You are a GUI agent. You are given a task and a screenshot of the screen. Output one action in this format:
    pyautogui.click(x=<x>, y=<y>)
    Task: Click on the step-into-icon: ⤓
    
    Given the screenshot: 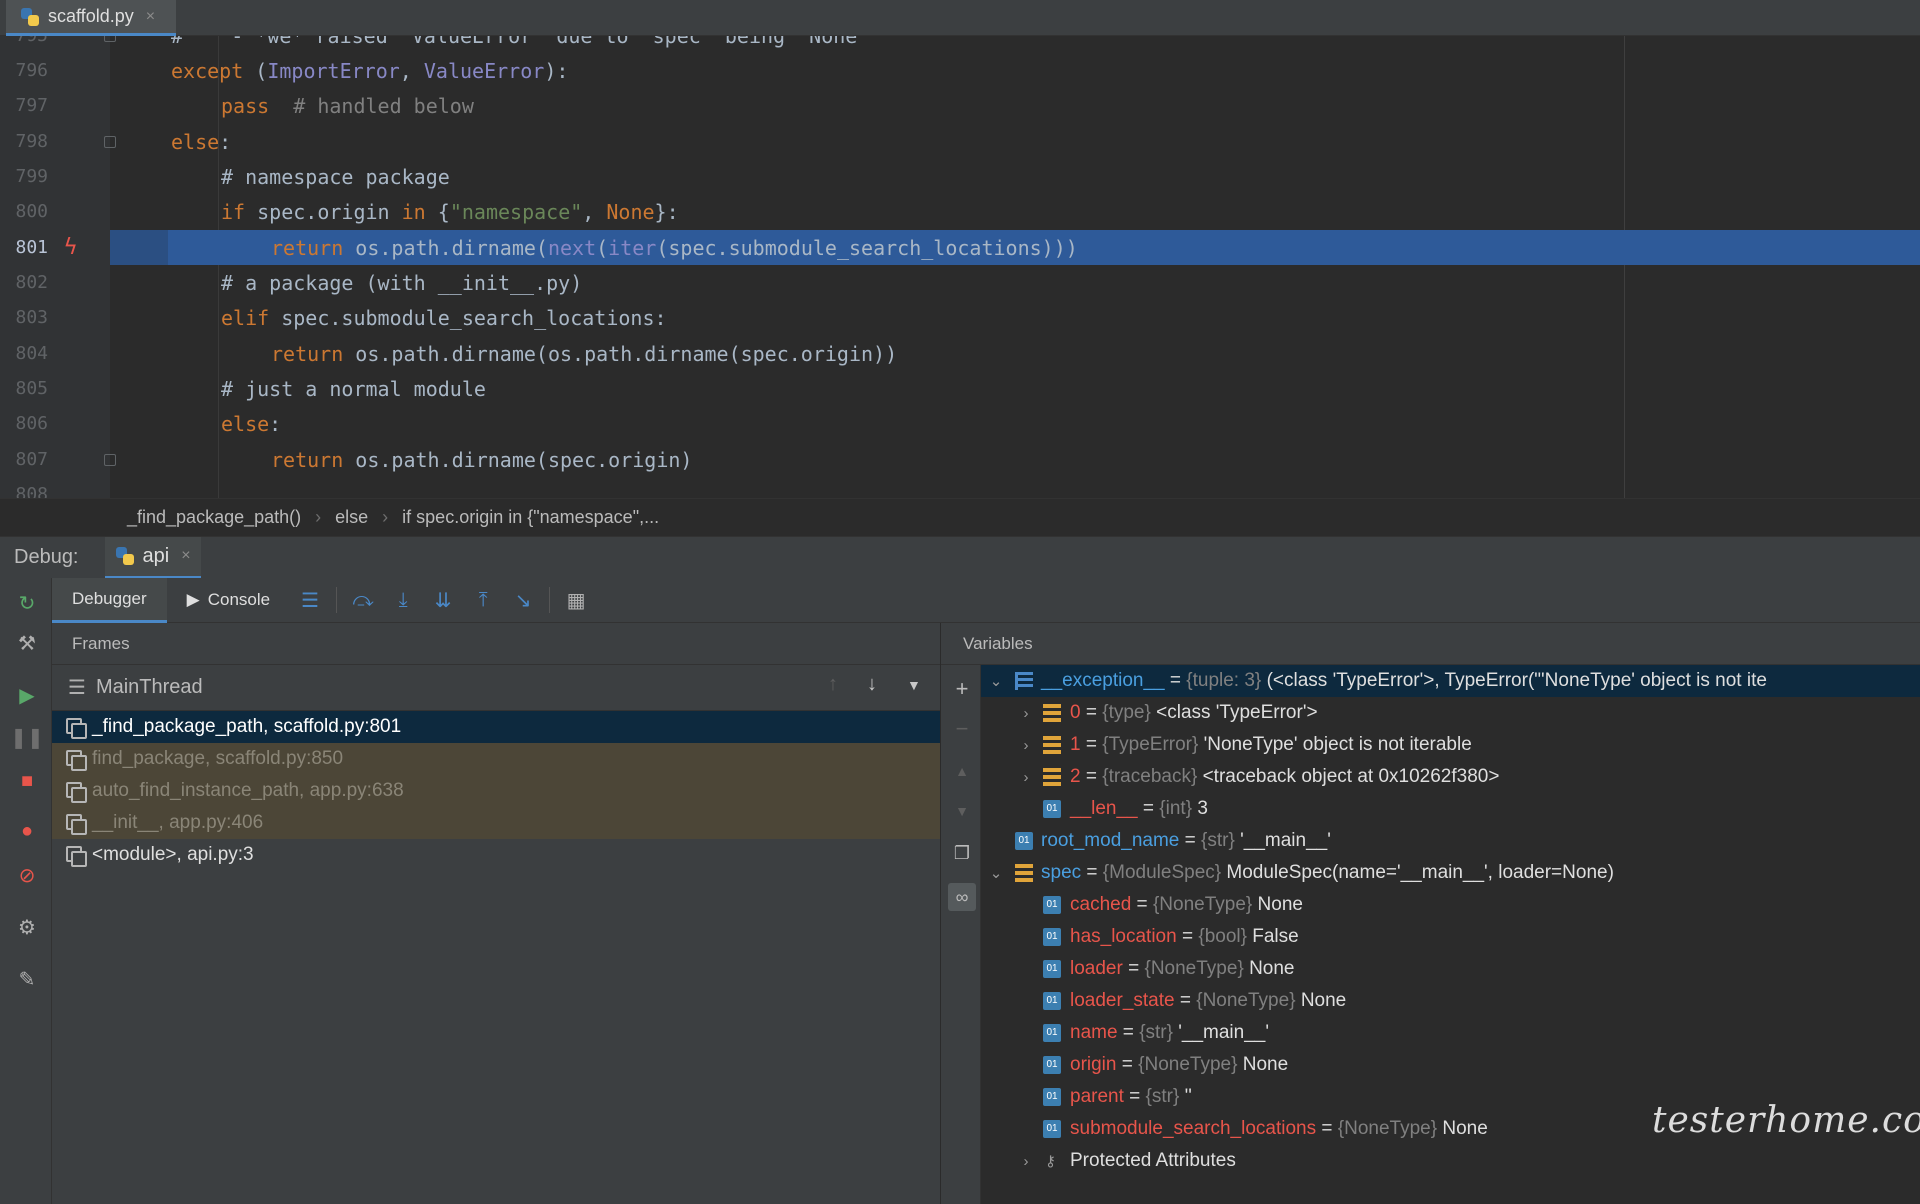 What is the action you would take?
    pyautogui.click(x=403, y=600)
    